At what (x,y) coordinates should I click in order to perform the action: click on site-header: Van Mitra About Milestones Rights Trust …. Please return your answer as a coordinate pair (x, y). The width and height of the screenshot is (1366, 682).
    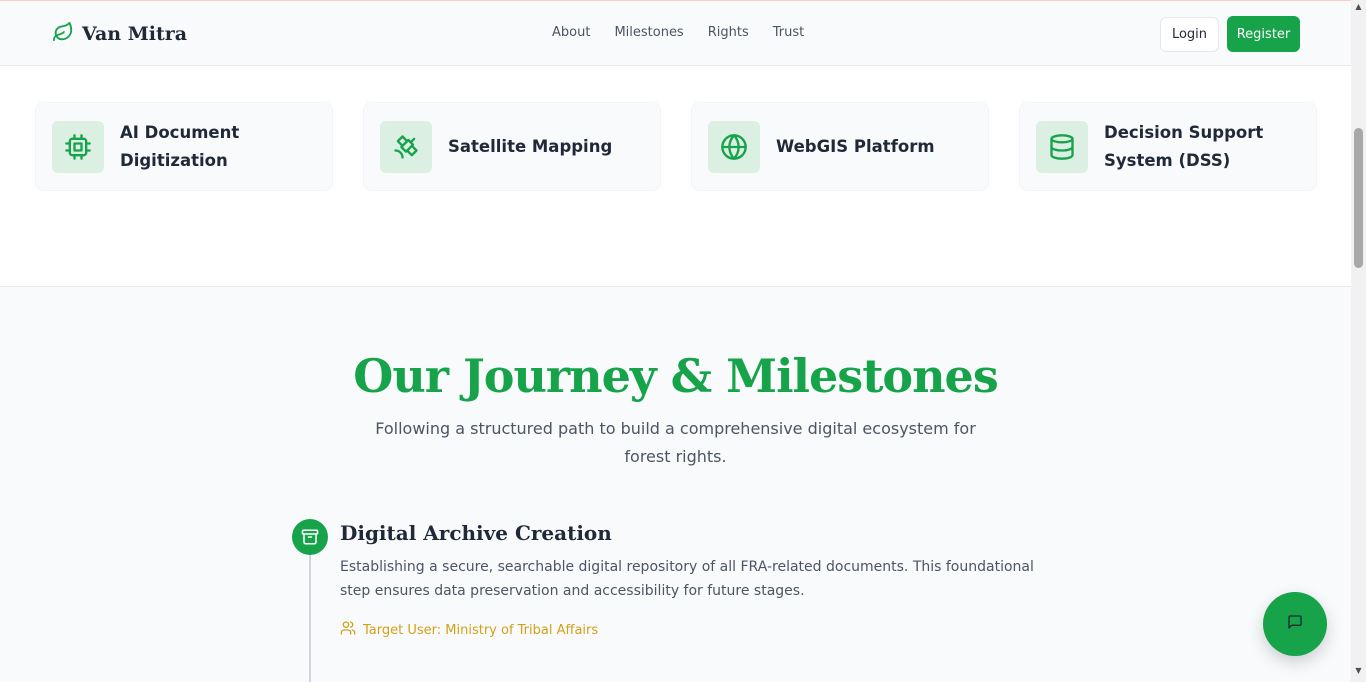
    Looking at the image, I should click on (675, 33).